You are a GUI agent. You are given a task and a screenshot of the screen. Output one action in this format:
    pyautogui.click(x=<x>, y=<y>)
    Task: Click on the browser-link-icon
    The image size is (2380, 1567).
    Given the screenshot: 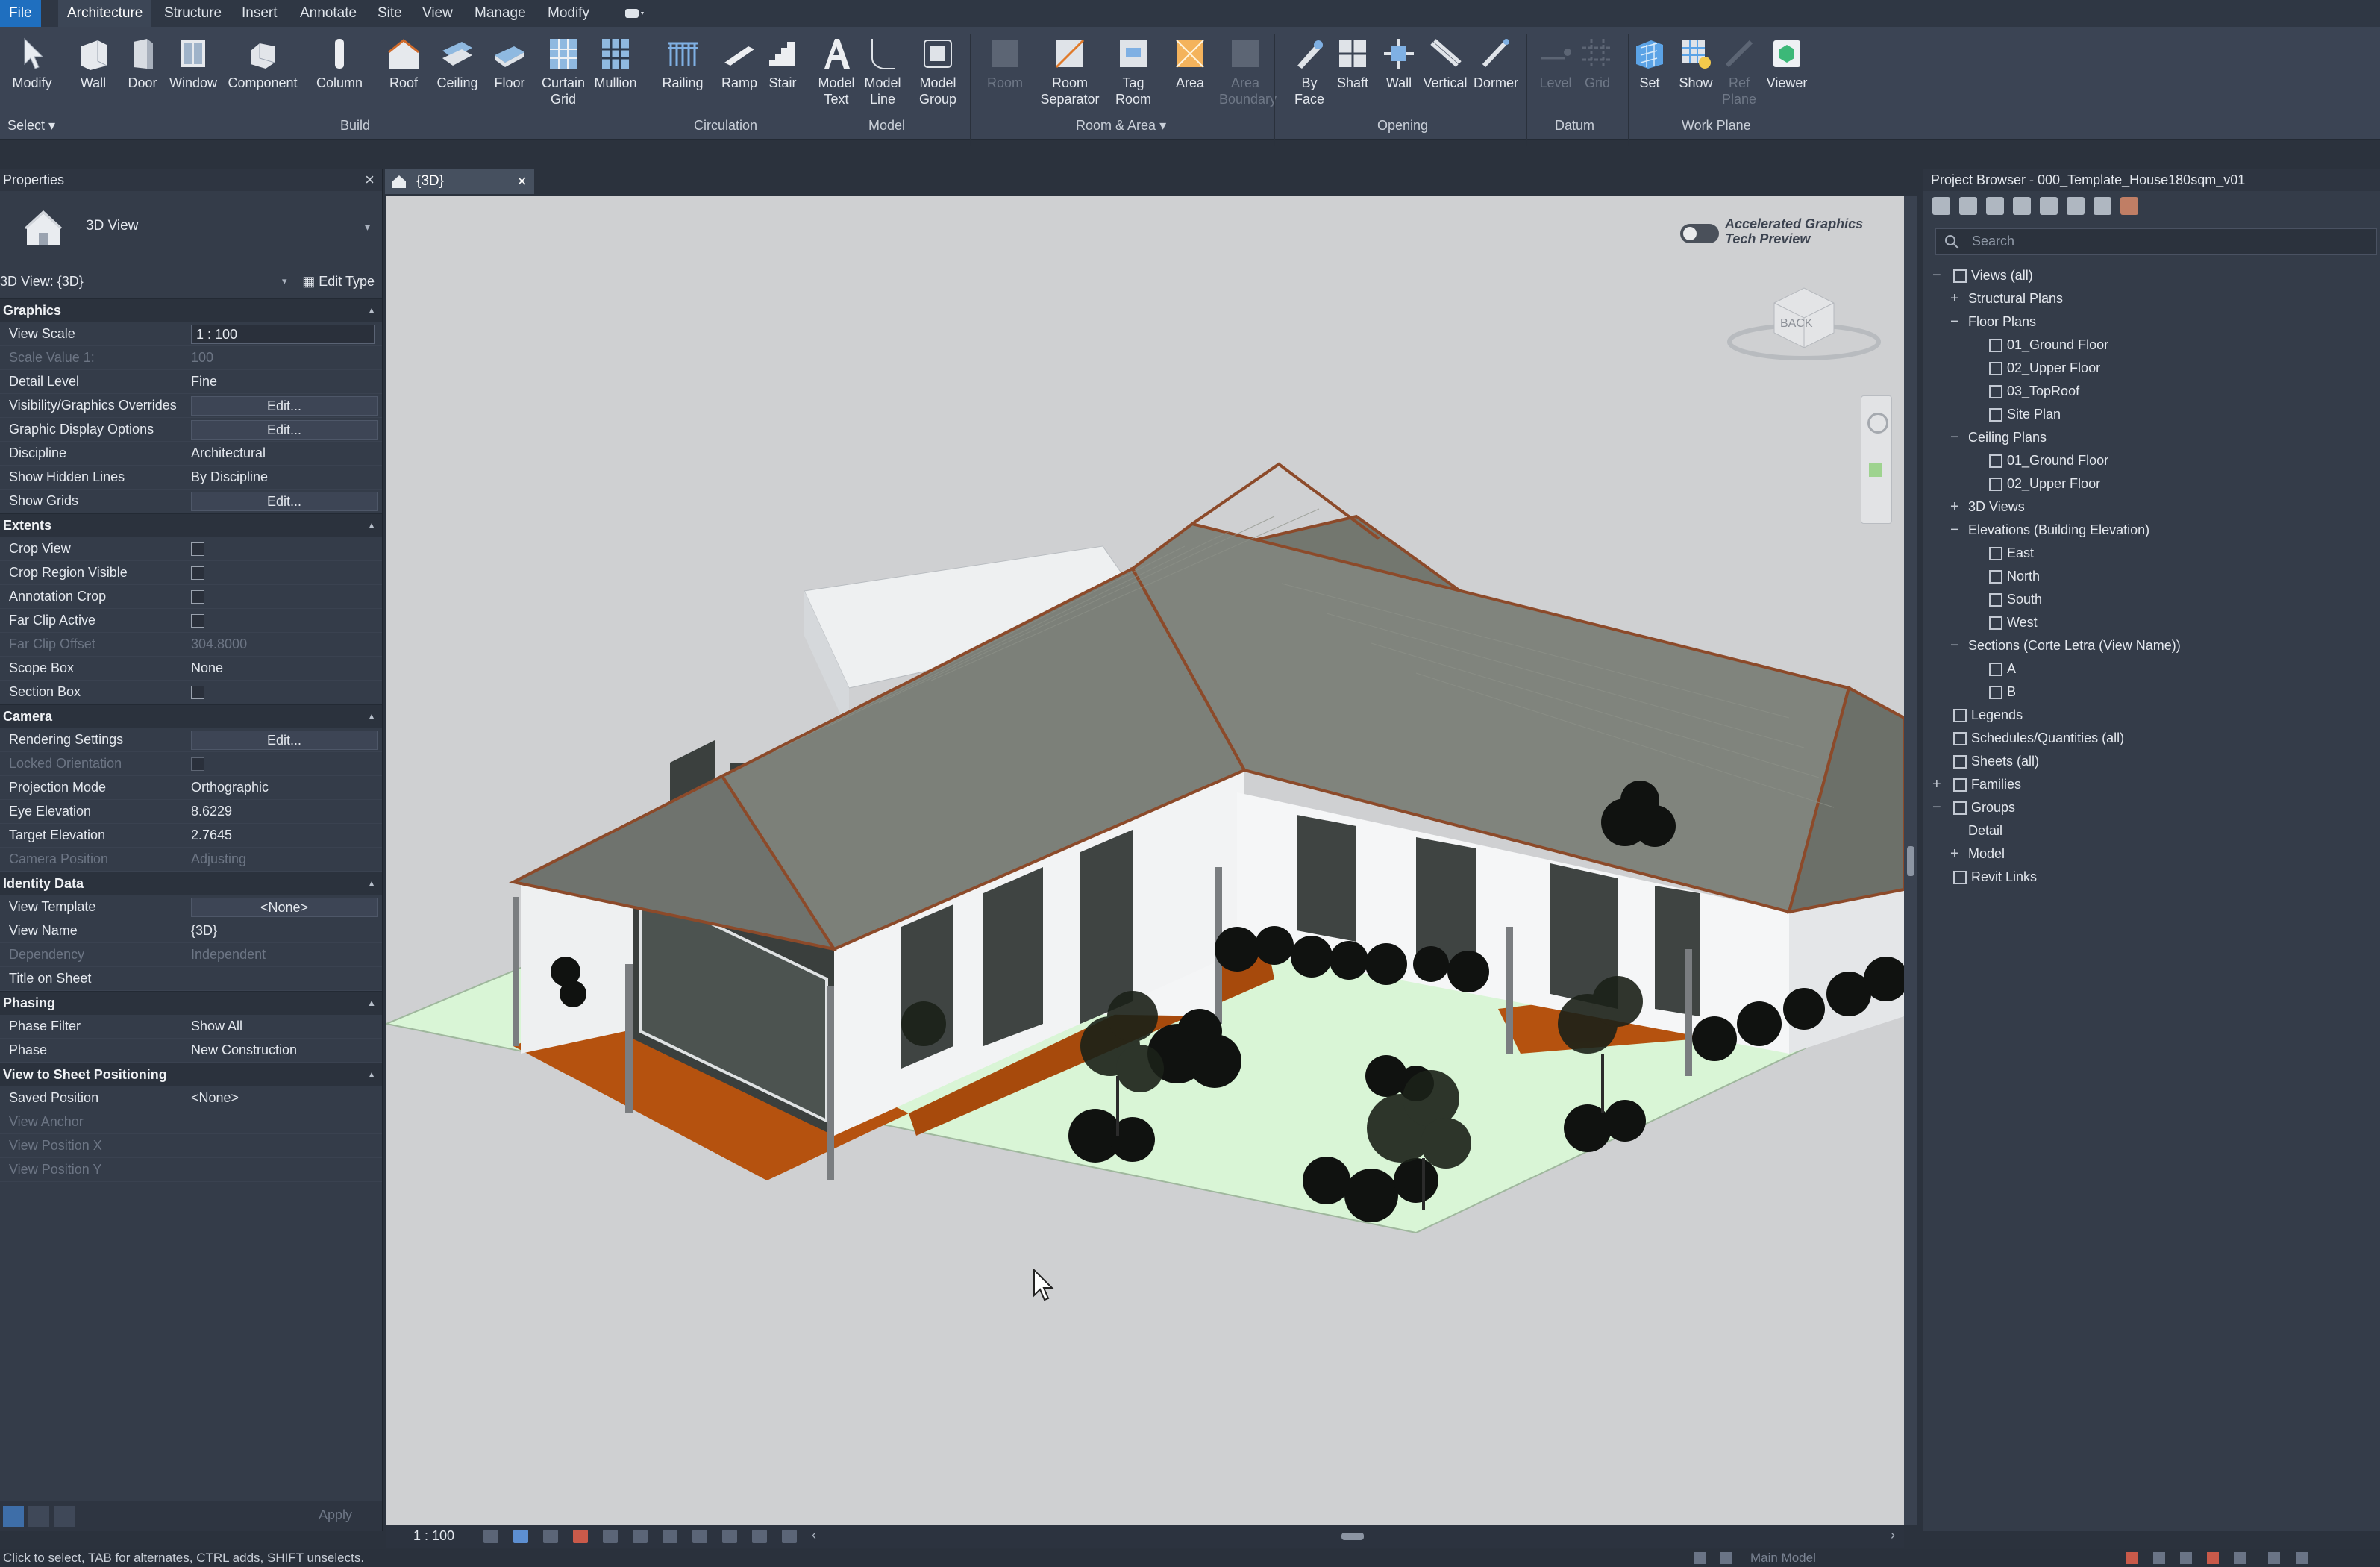 What is the action you would take?
    pyautogui.click(x=2129, y=206)
    